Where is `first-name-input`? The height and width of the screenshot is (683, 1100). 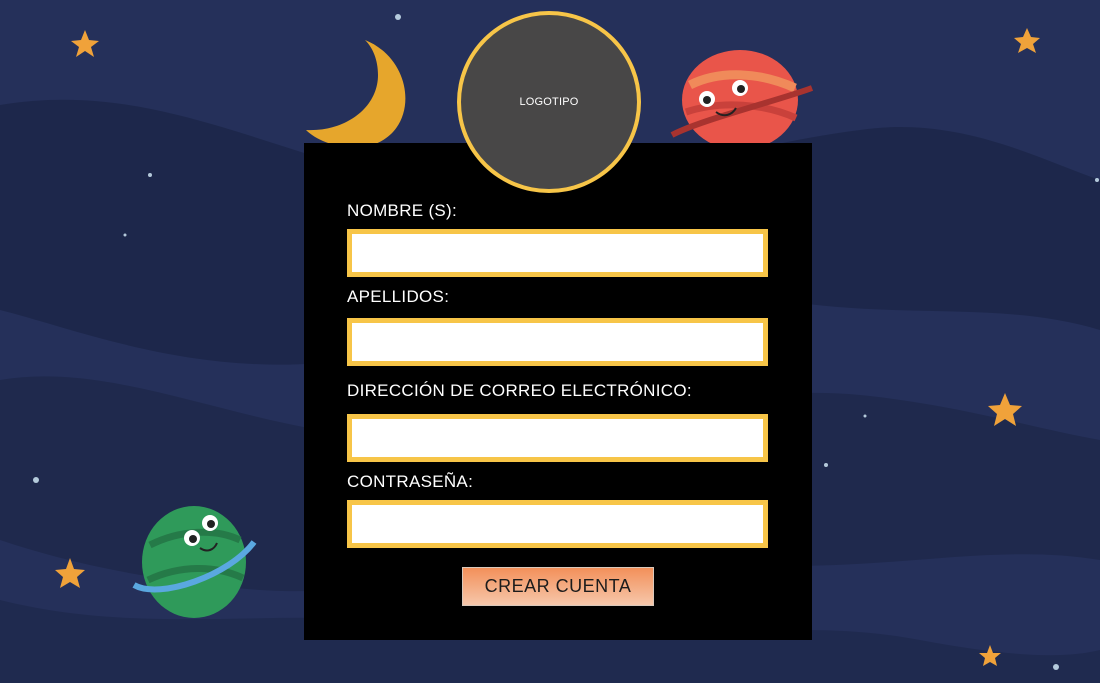
first-name-input is located at coordinates (557, 253).